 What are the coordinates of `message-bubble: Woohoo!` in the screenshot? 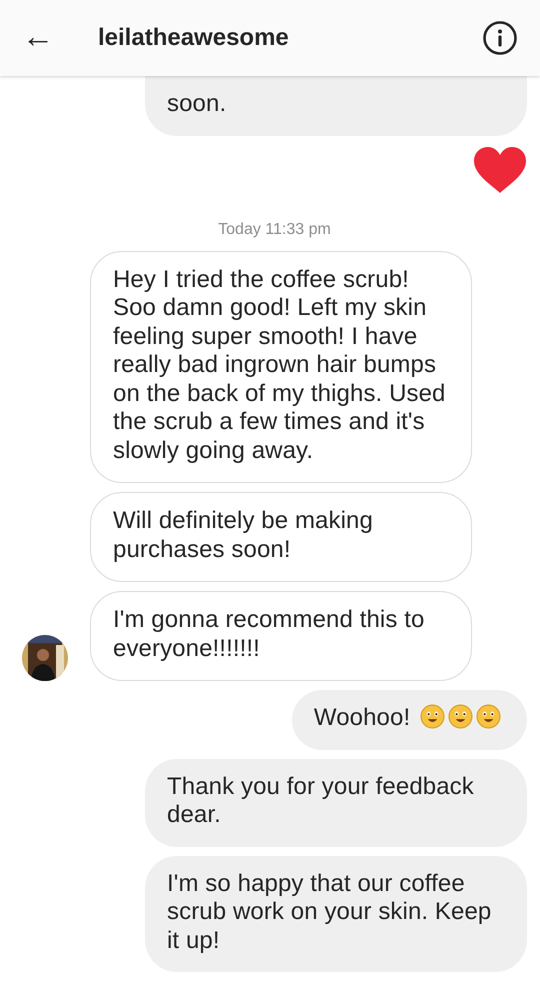 It's located at (409, 720).